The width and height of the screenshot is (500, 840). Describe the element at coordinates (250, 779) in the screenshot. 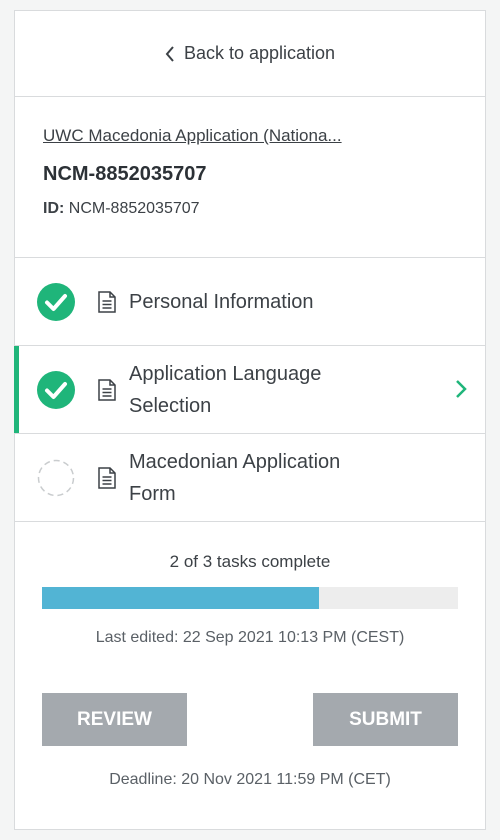

I see `deadline: Deadline: 20 Nov 2021 11:59 PM (CET)` at that location.